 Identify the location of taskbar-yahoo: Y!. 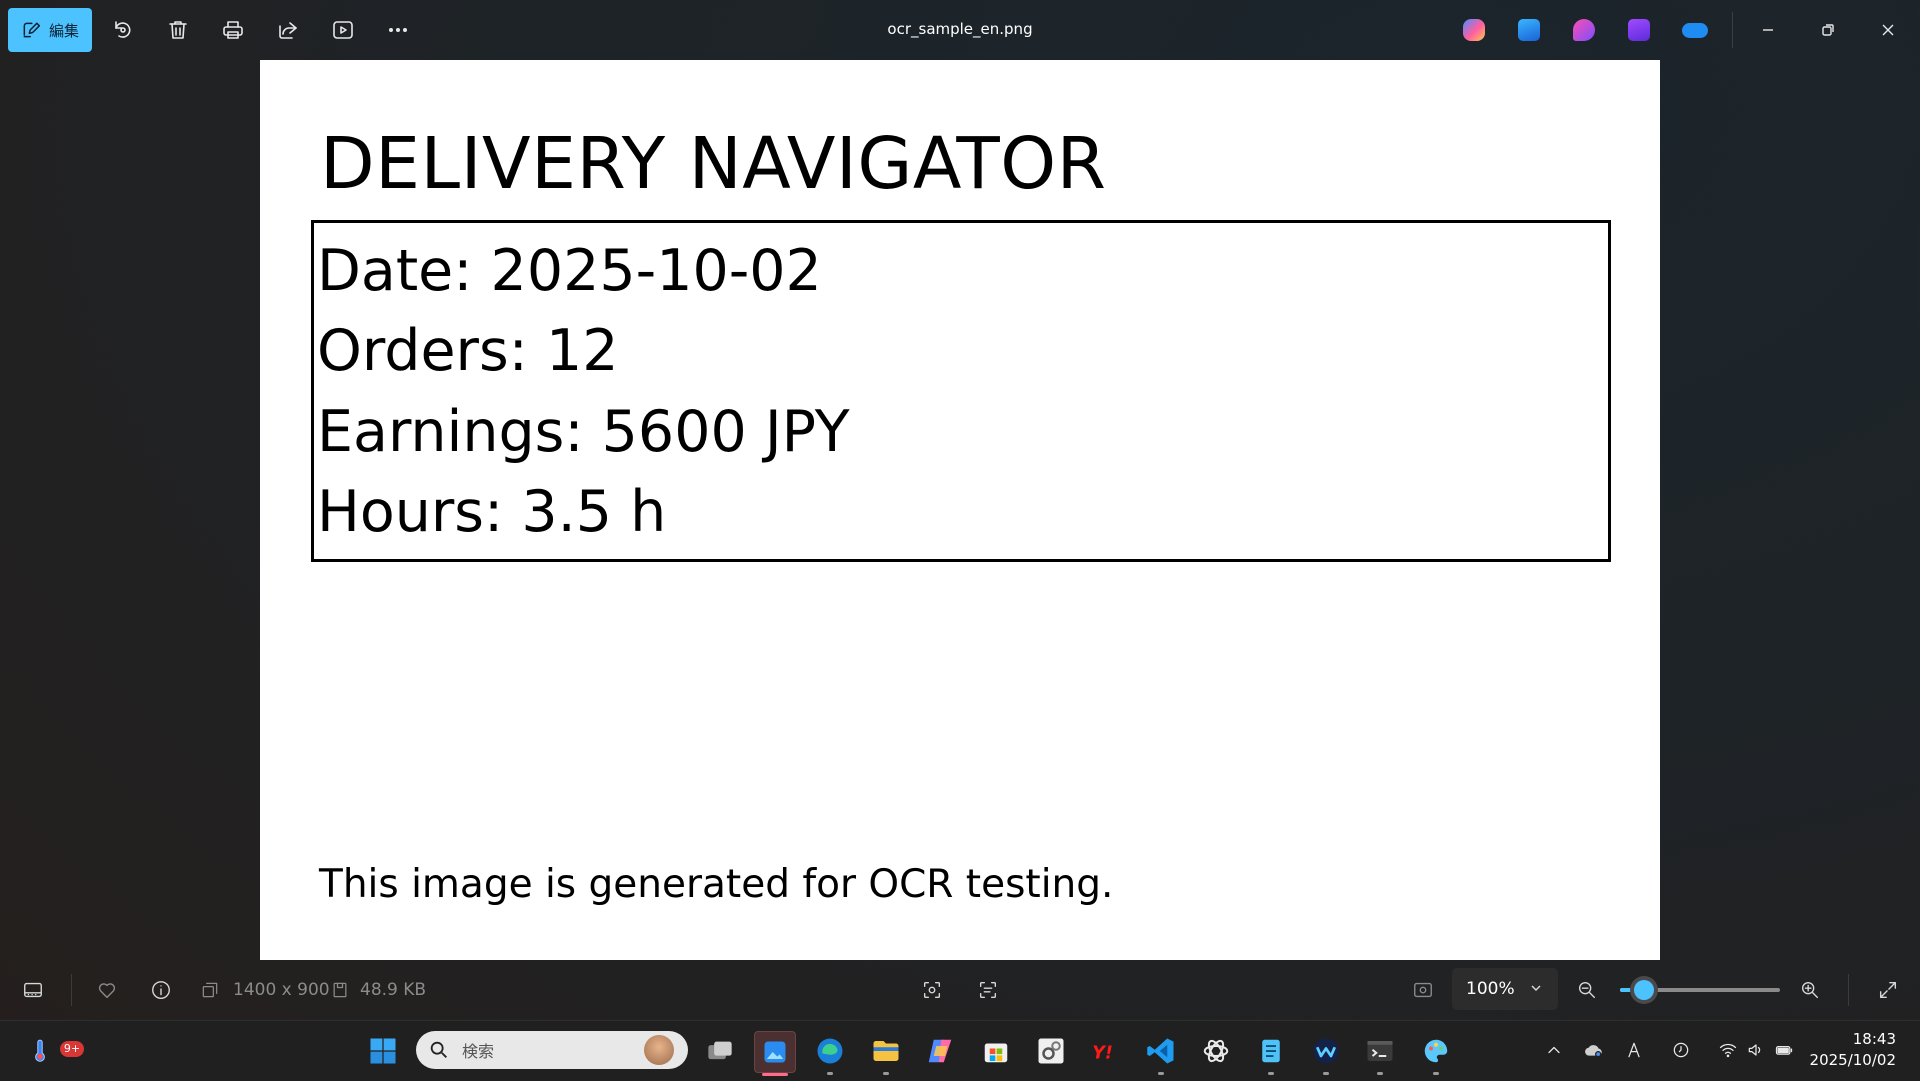
(1106, 1051).